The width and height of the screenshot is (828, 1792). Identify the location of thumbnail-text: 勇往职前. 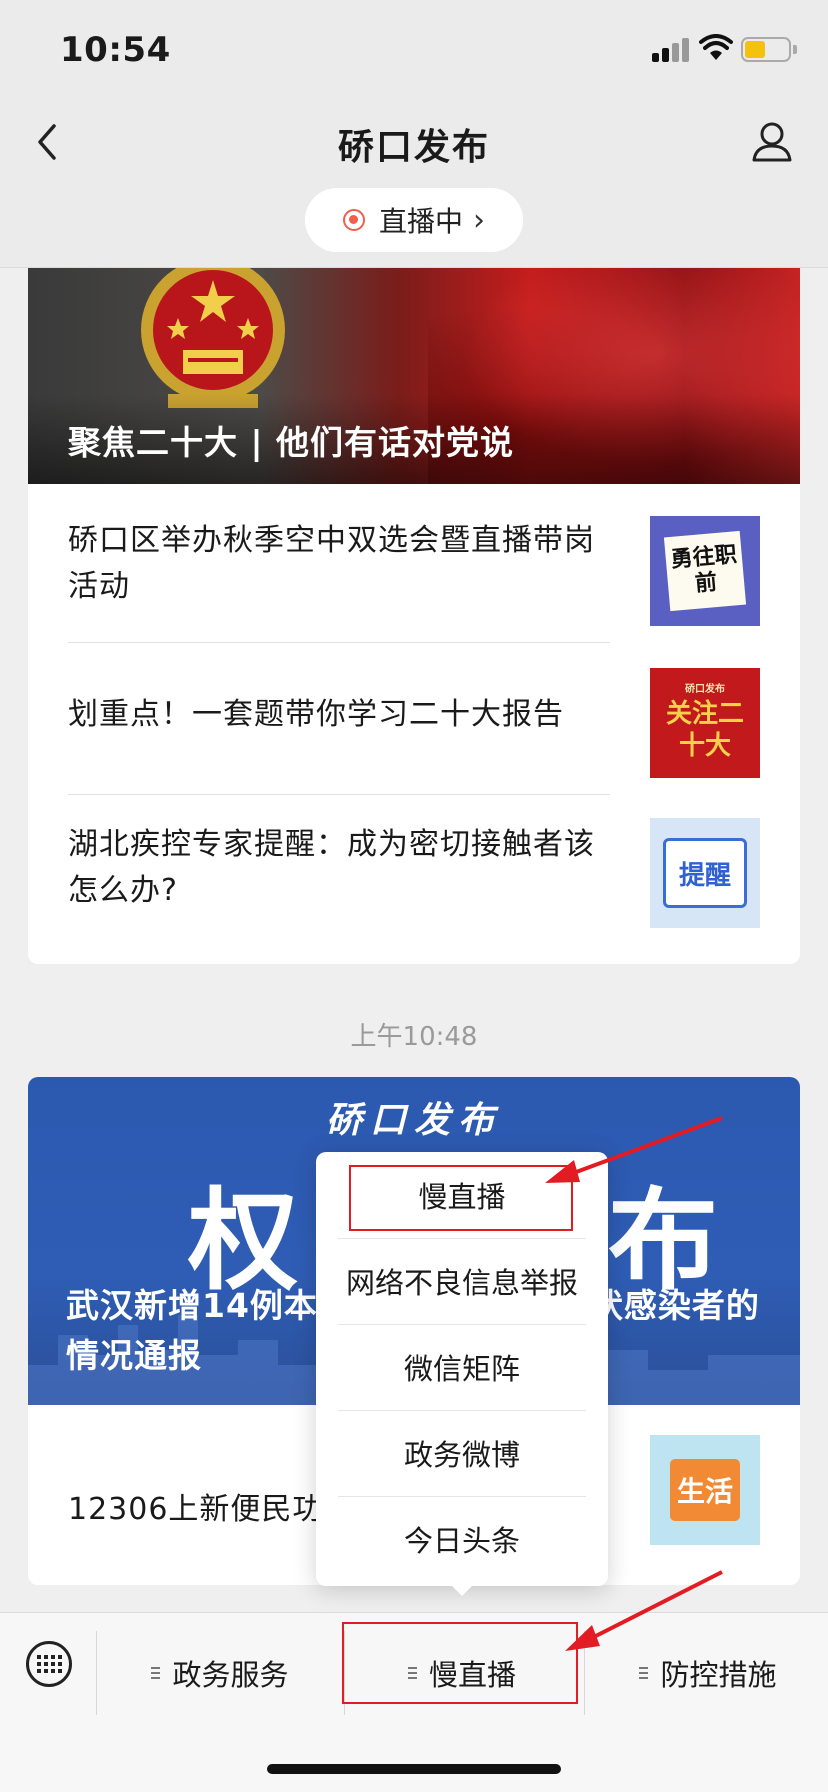
(705, 571).